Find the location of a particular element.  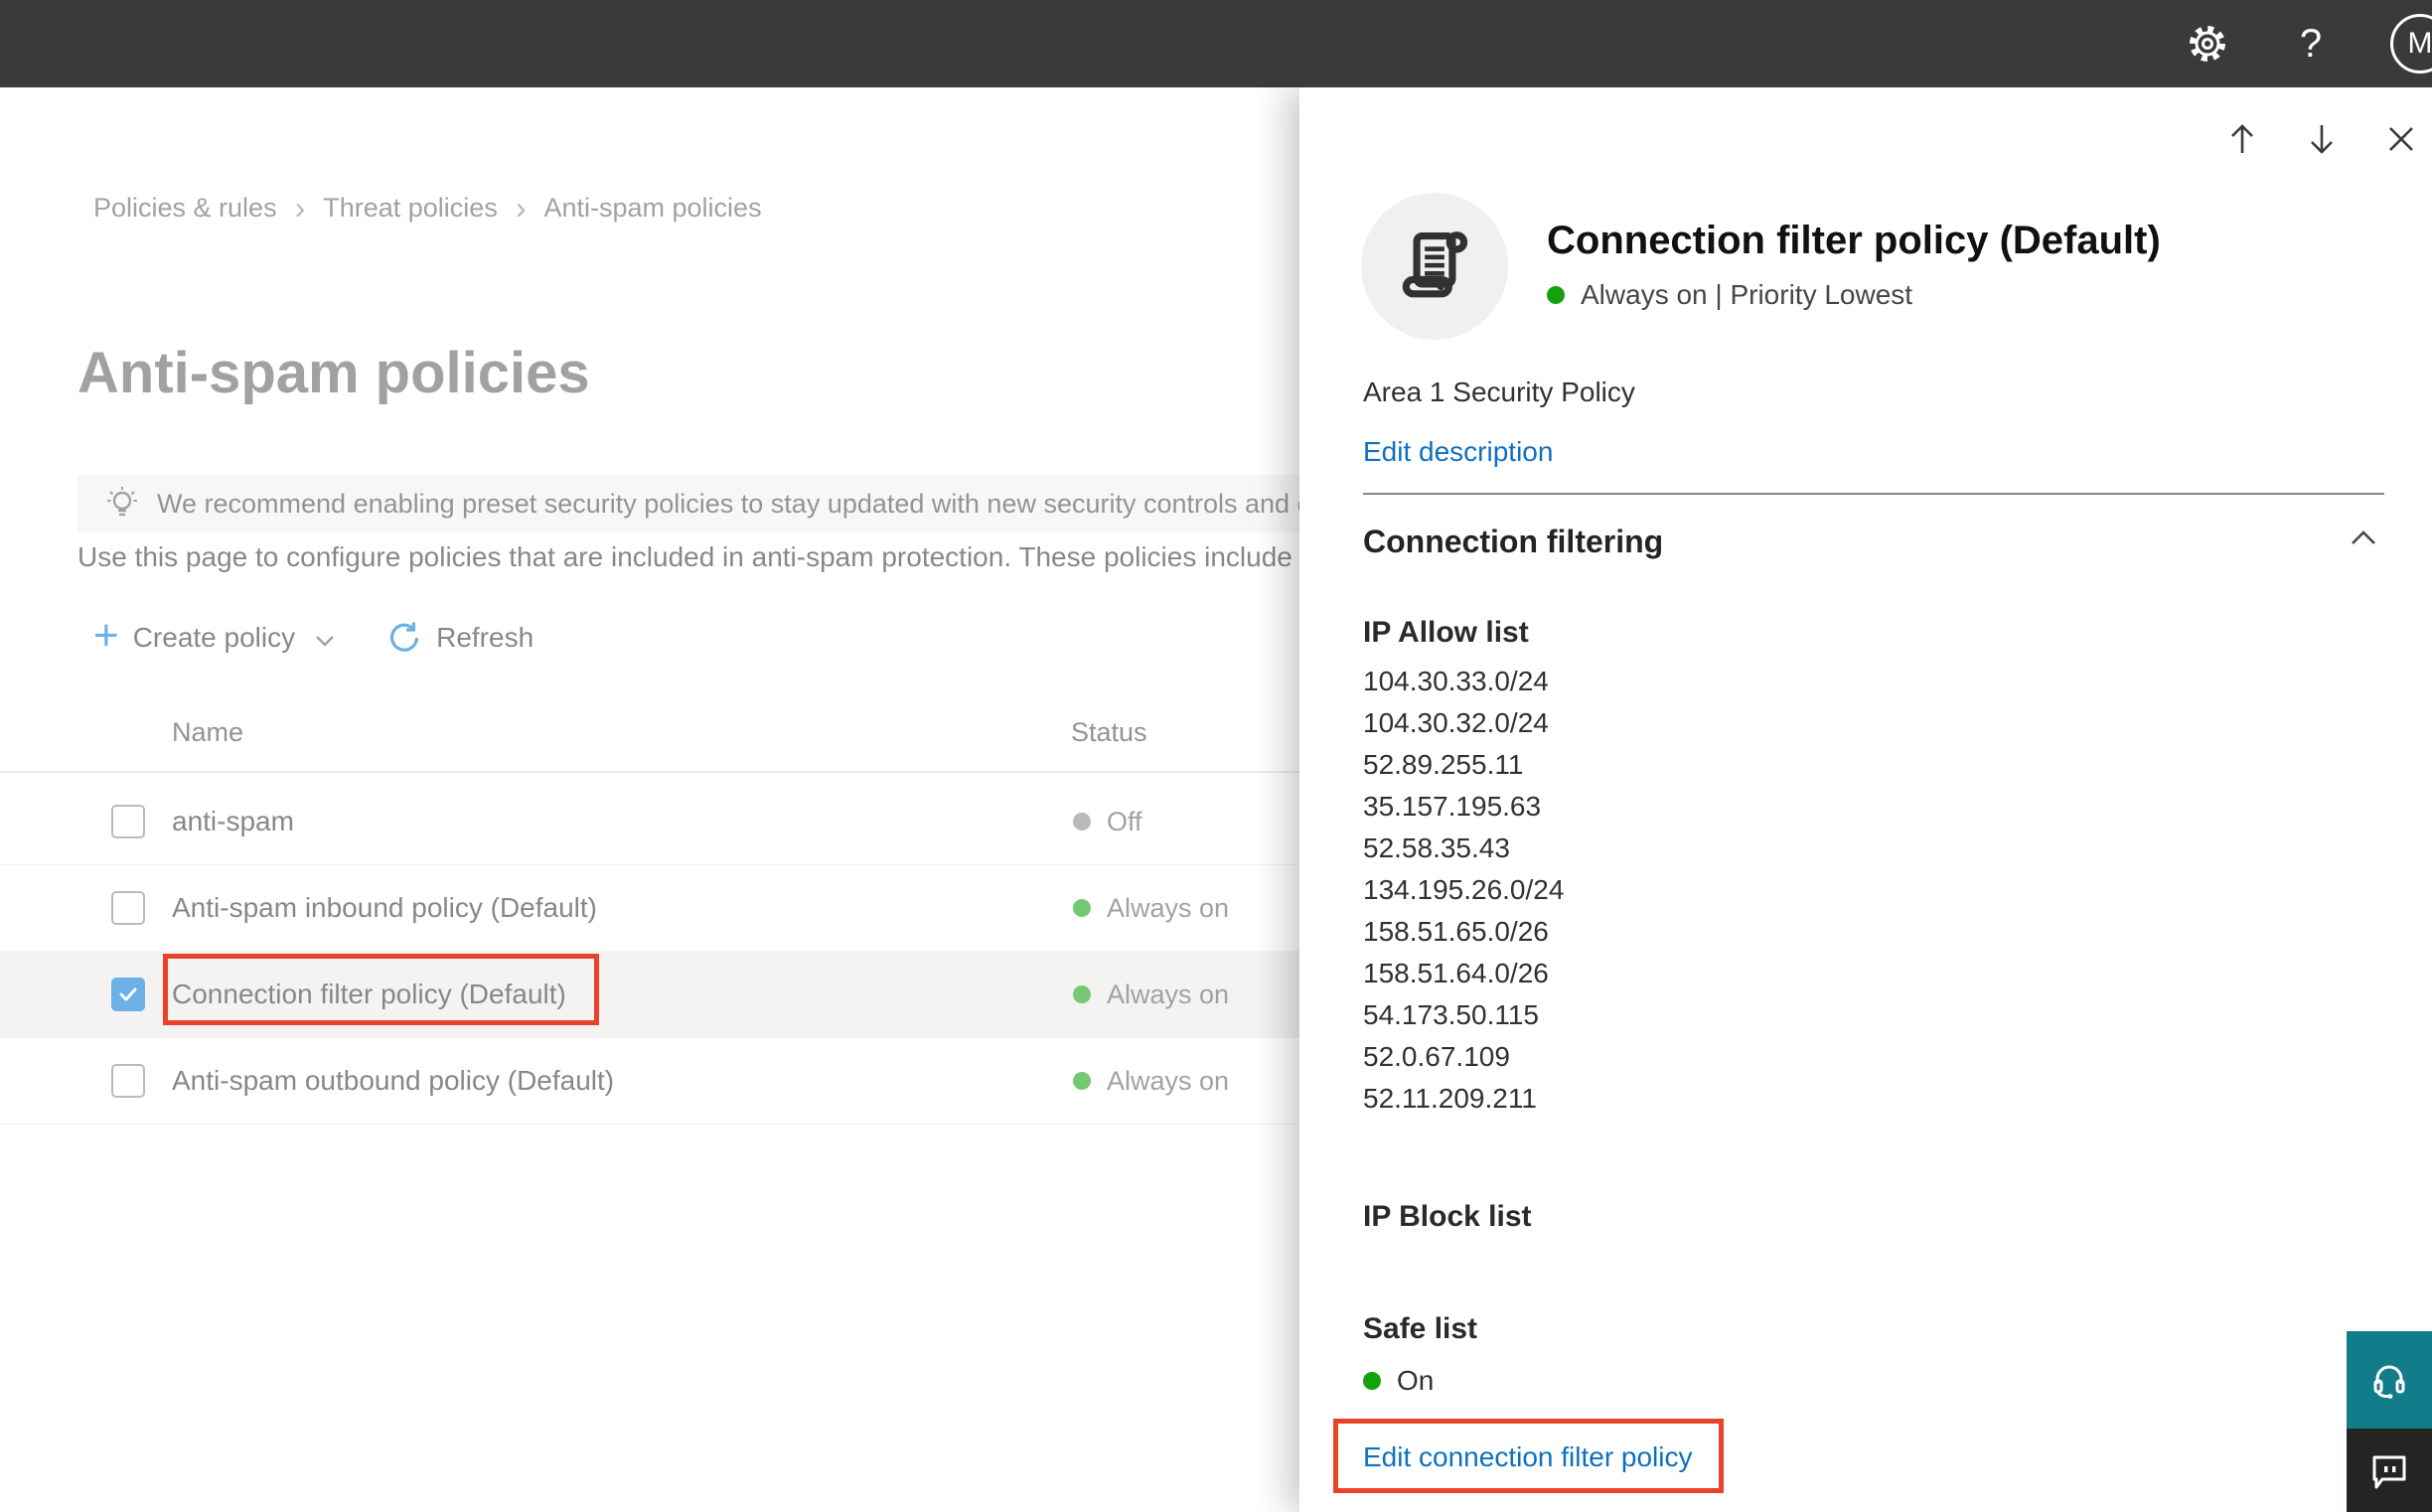

chevron-up-icon is located at coordinates (2363, 537).